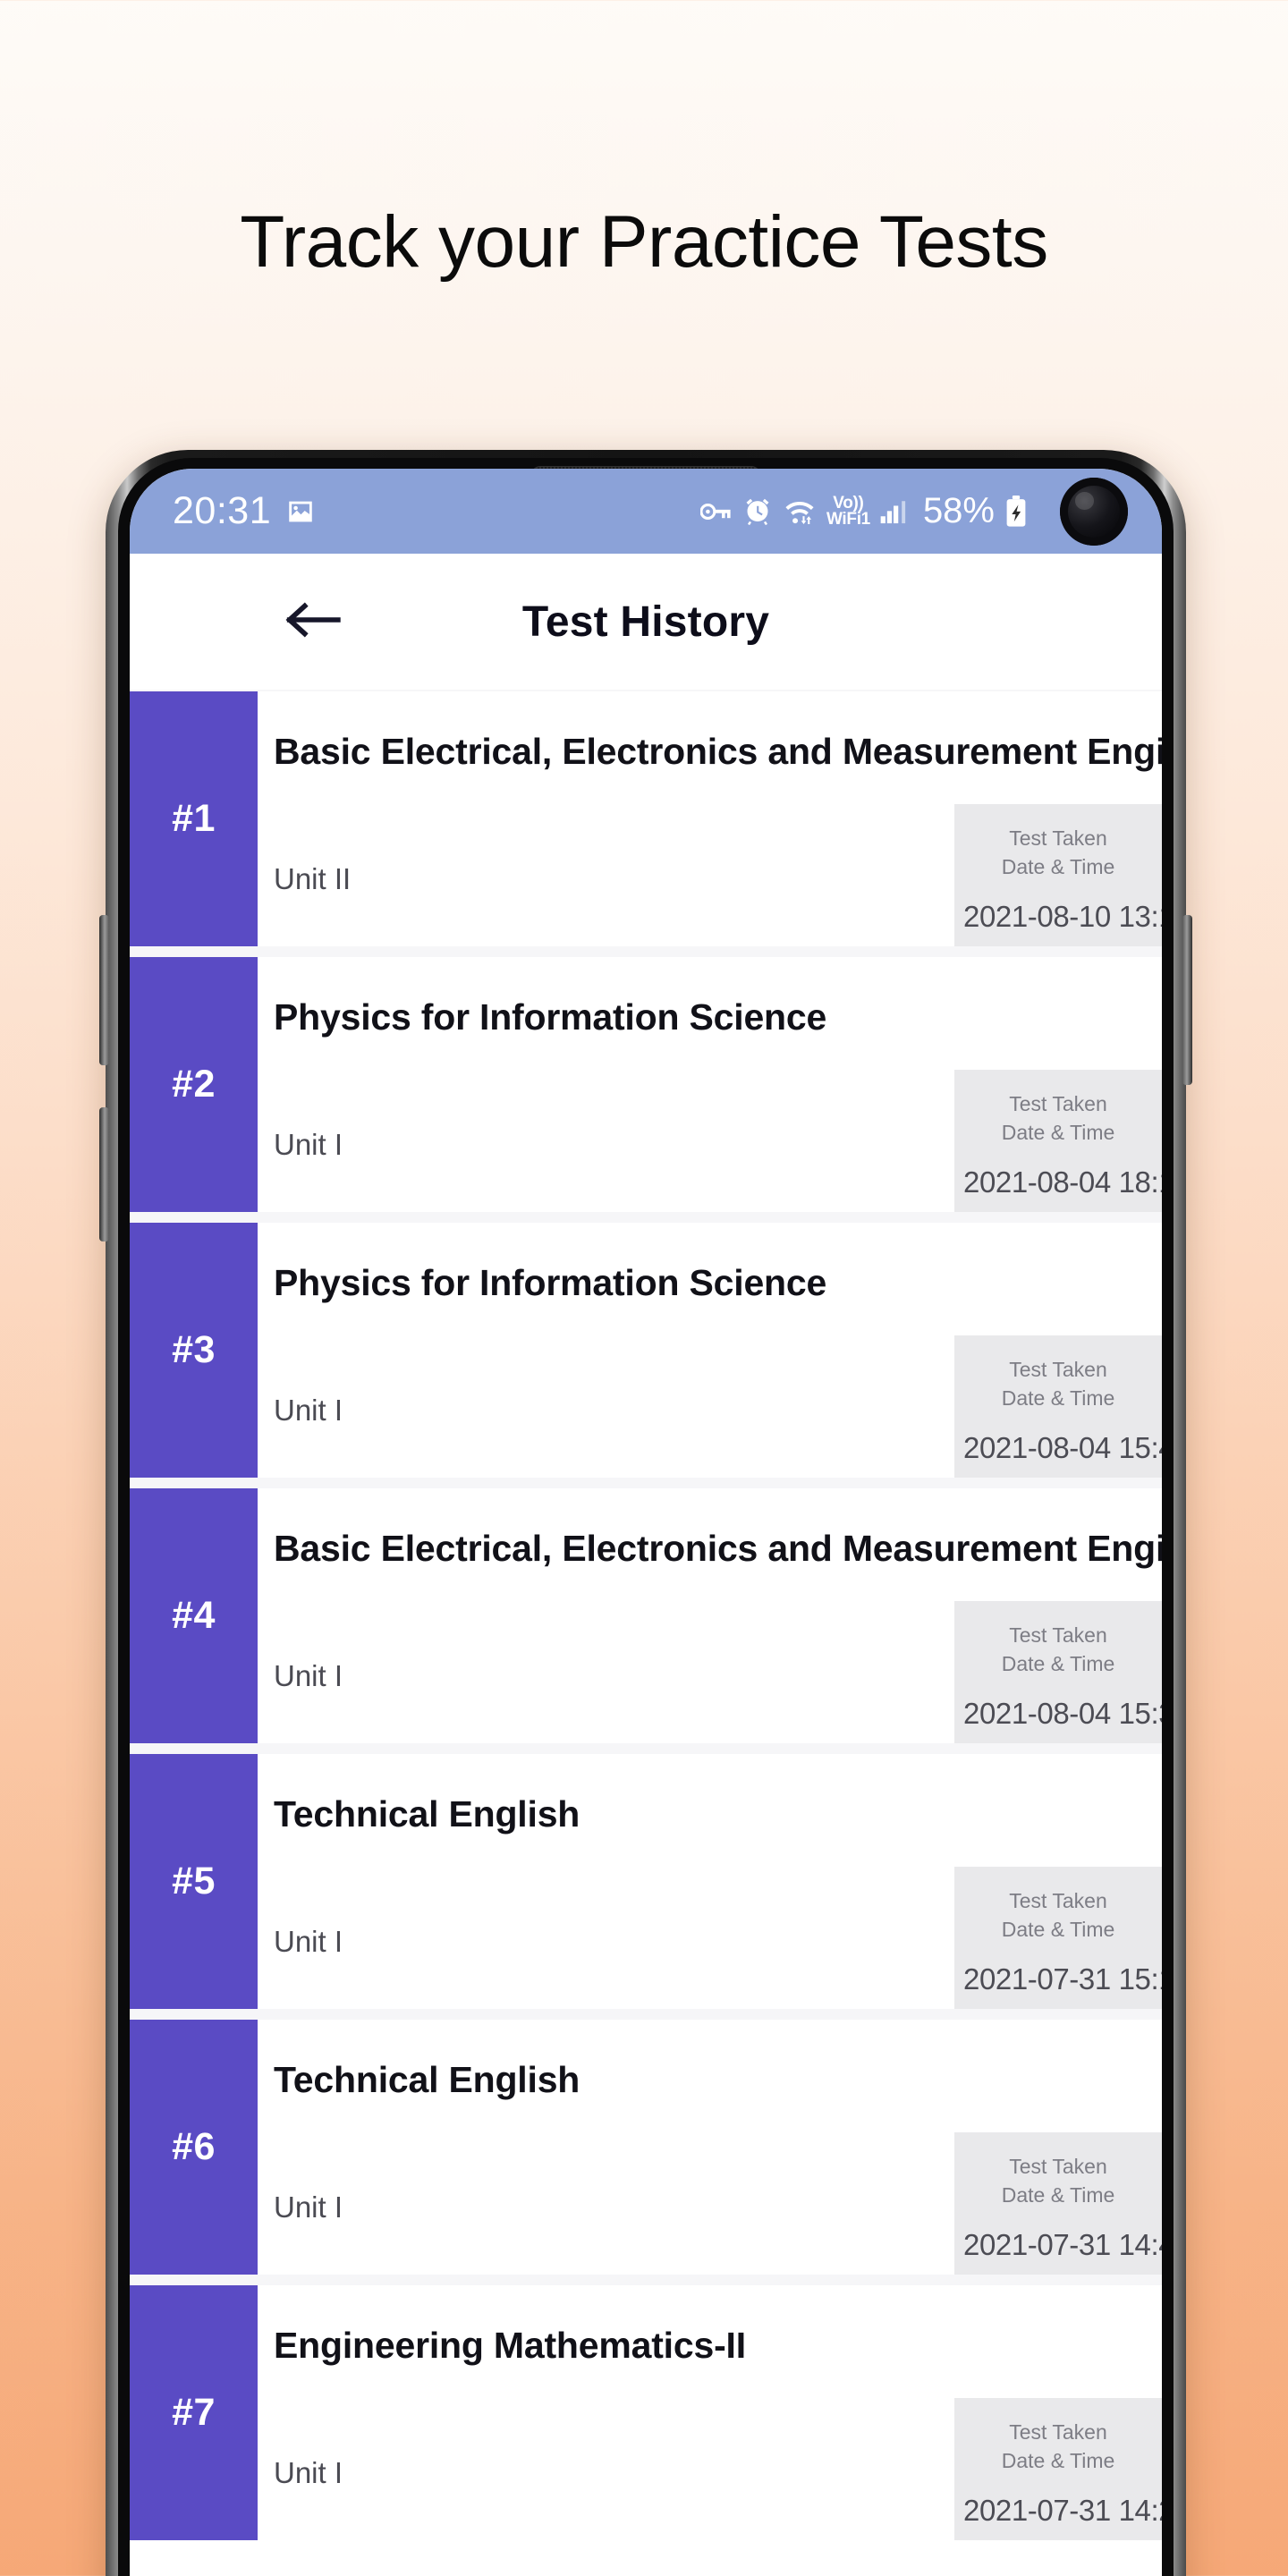 This screenshot has width=1288, height=2576. What do you see at coordinates (646, 511) in the screenshot?
I see `status-bar: 20:31 Vo)) WiFi1 58%` at bounding box center [646, 511].